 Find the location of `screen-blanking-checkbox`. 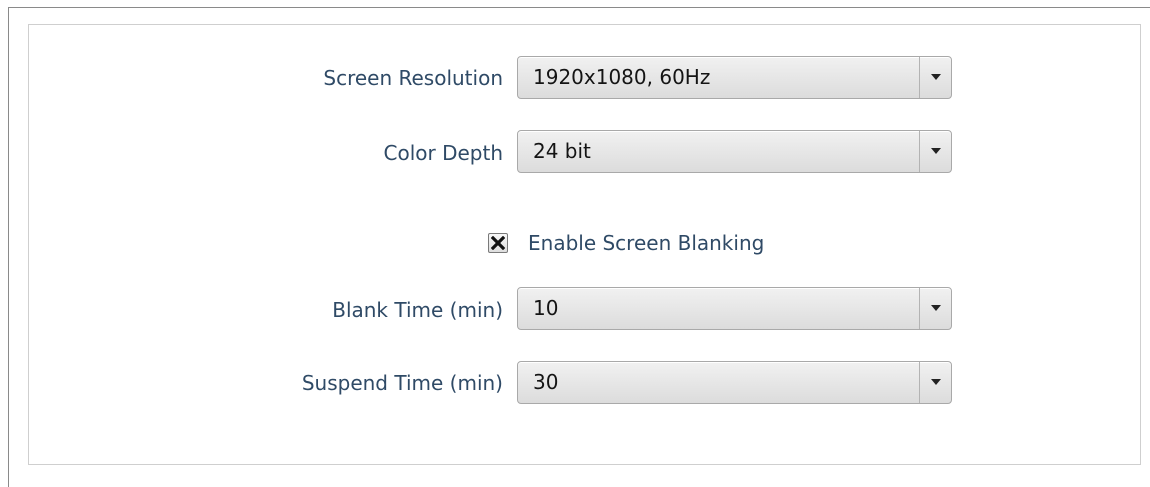

screen-blanking-checkbox is located at coordinates (498, 243).